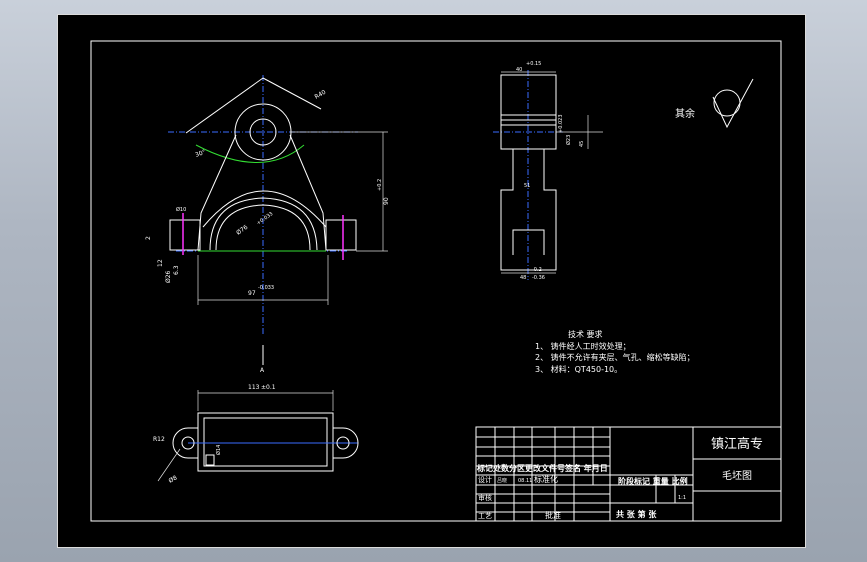  Describe the element at coordinates (181, 209) in the screenshot. I see `dim-small-text: Ø10` at that location.